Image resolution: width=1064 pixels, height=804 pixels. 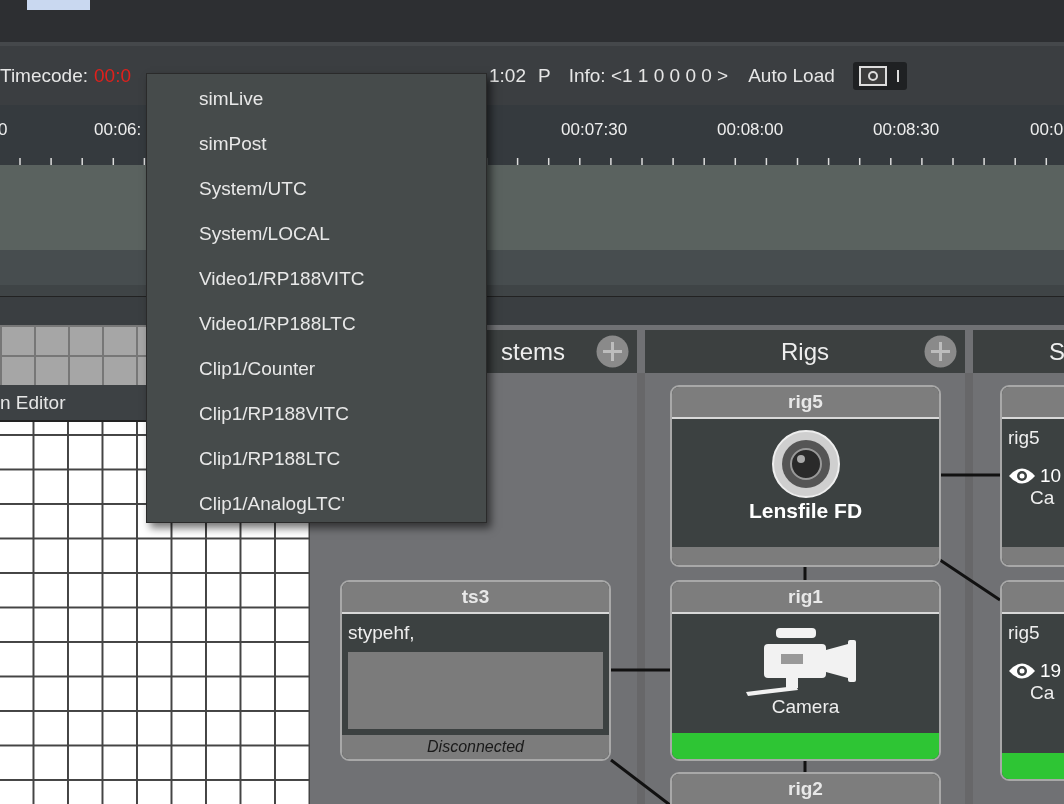 What do you see at coordinates (1051, 671) in the screenshot?
I see `node-value: 19` at bounding box center [1051, 671].